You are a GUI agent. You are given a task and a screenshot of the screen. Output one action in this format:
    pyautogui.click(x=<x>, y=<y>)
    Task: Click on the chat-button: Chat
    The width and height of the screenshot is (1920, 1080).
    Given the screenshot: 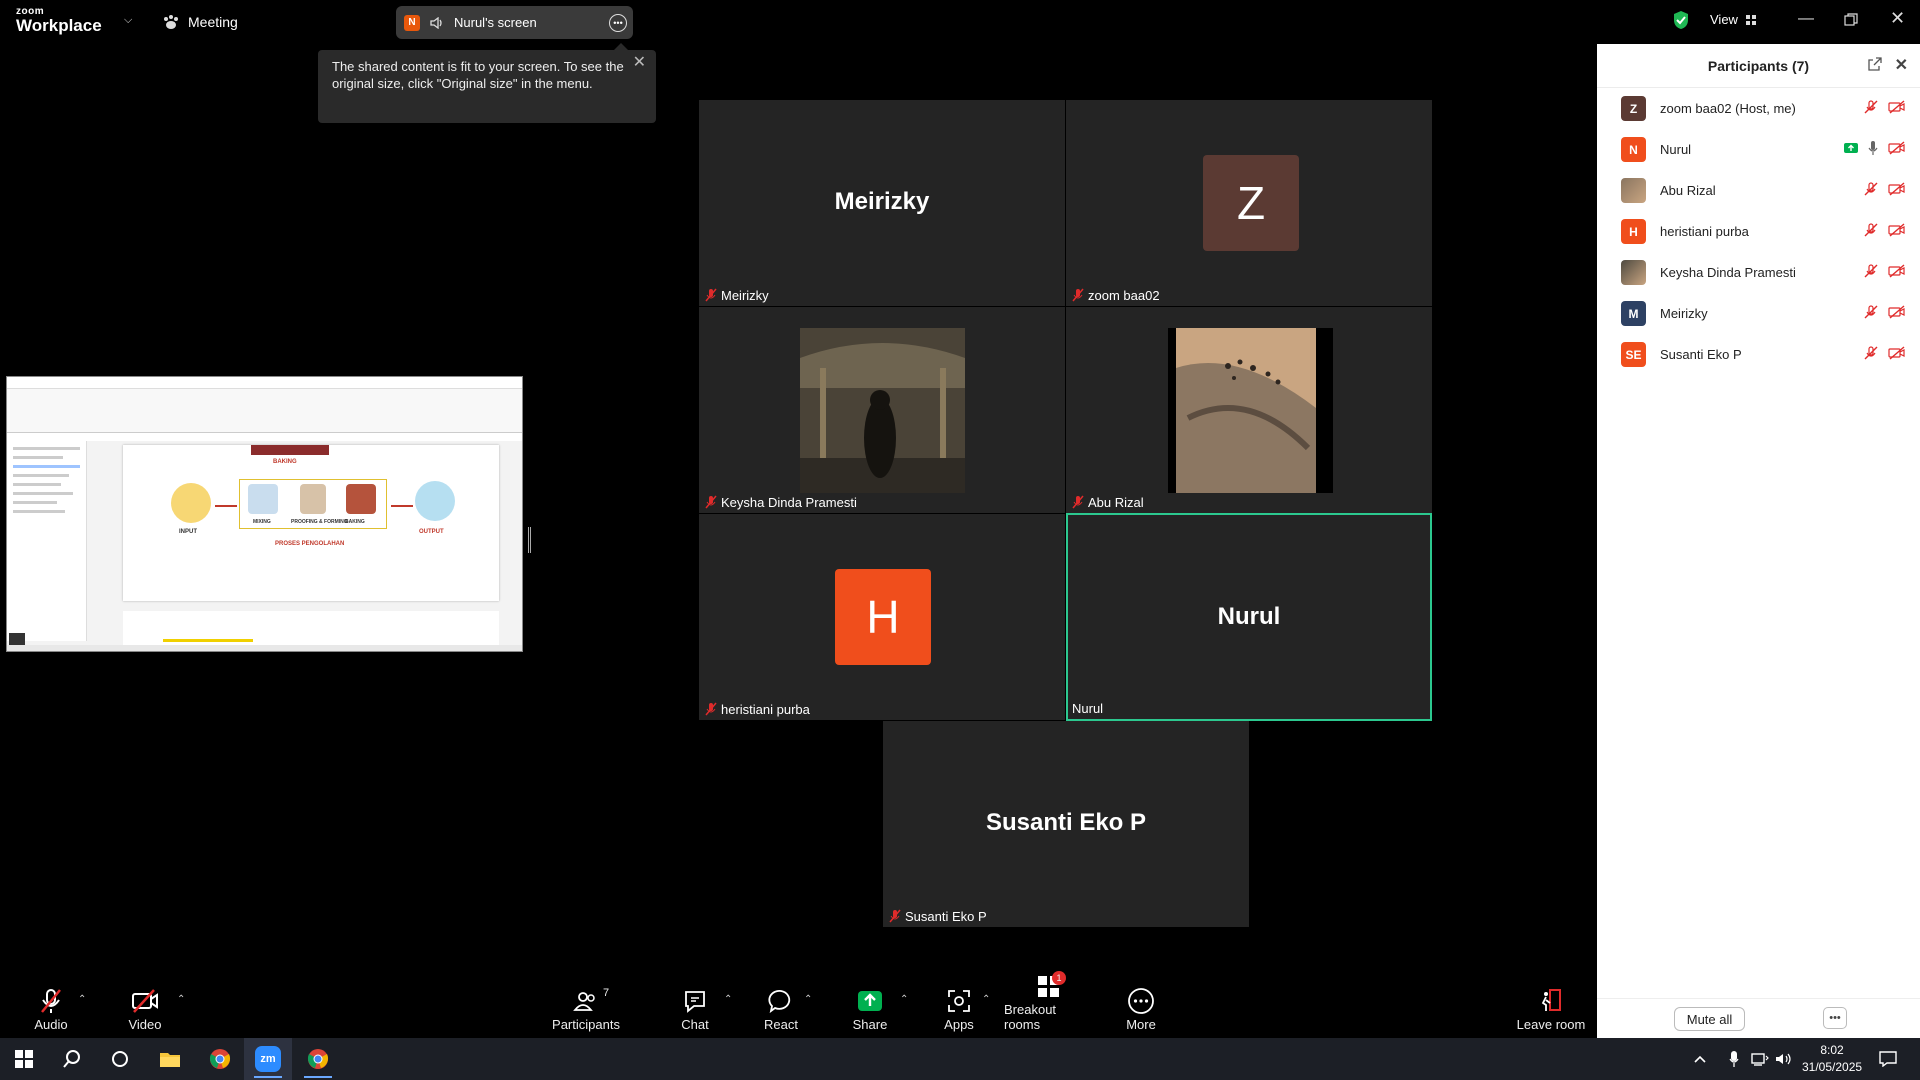 What is the action you would take?
    pyautogui.click(x=695, y=1009)
    